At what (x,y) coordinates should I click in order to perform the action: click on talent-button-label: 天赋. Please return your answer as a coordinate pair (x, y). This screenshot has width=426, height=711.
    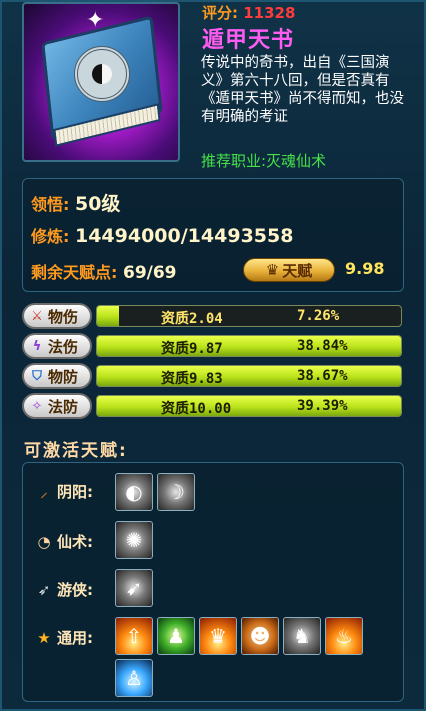
    Looking at the image, I should click on (297, 270).